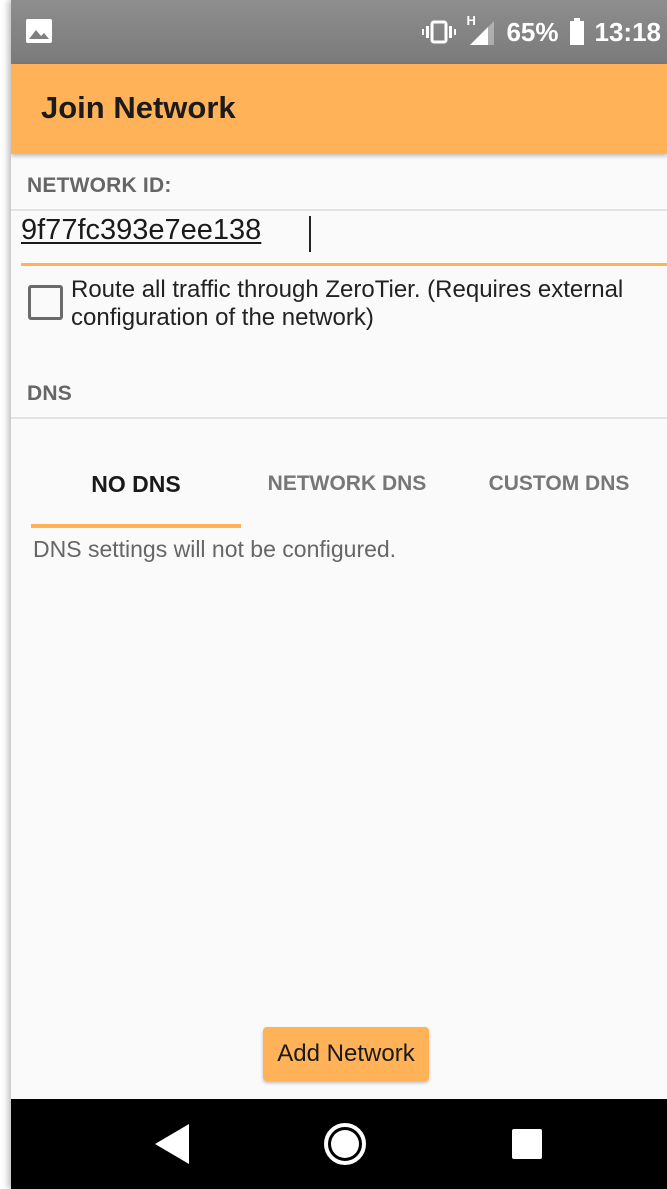 The image size is (667, 1189). Describe the element at coordinates (136, 526) in the screenshot. I see `tab-indicator` at that location.